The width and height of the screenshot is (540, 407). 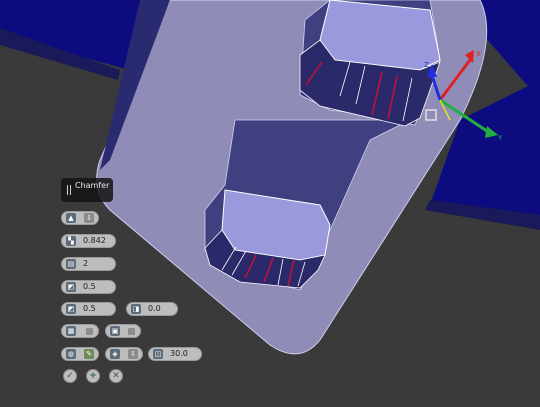 I want to click on smooth-icon: ▦, so click(x=71, y=331).